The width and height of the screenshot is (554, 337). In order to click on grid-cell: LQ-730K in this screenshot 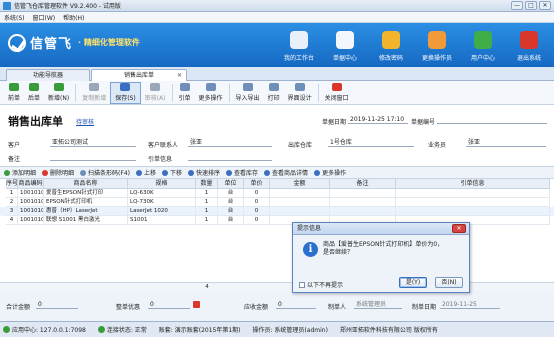, I will do `click(162, 202)`.